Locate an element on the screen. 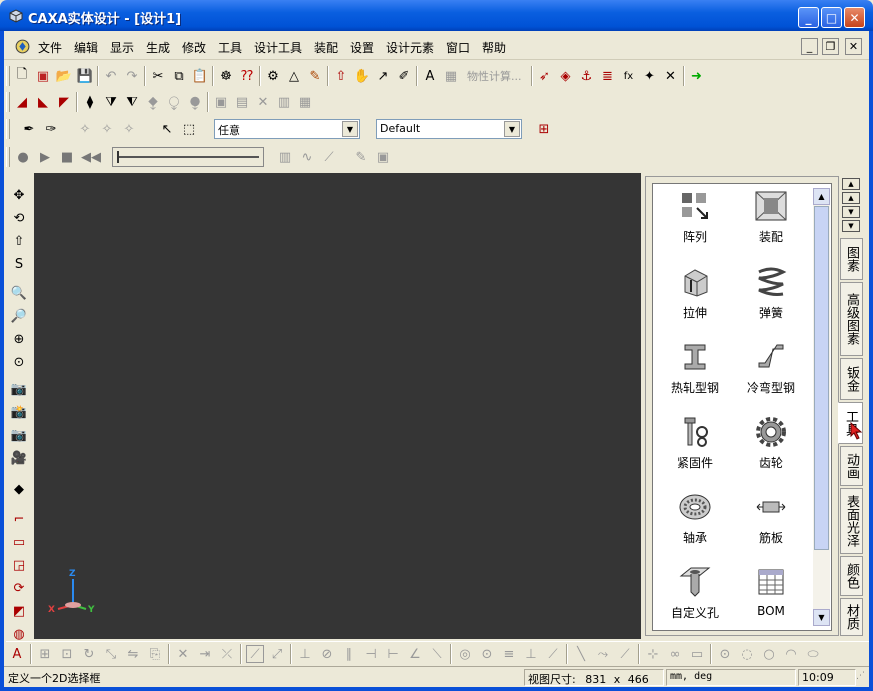  camera-multi-icon: 🎥 is located at coordinates (19, 458).